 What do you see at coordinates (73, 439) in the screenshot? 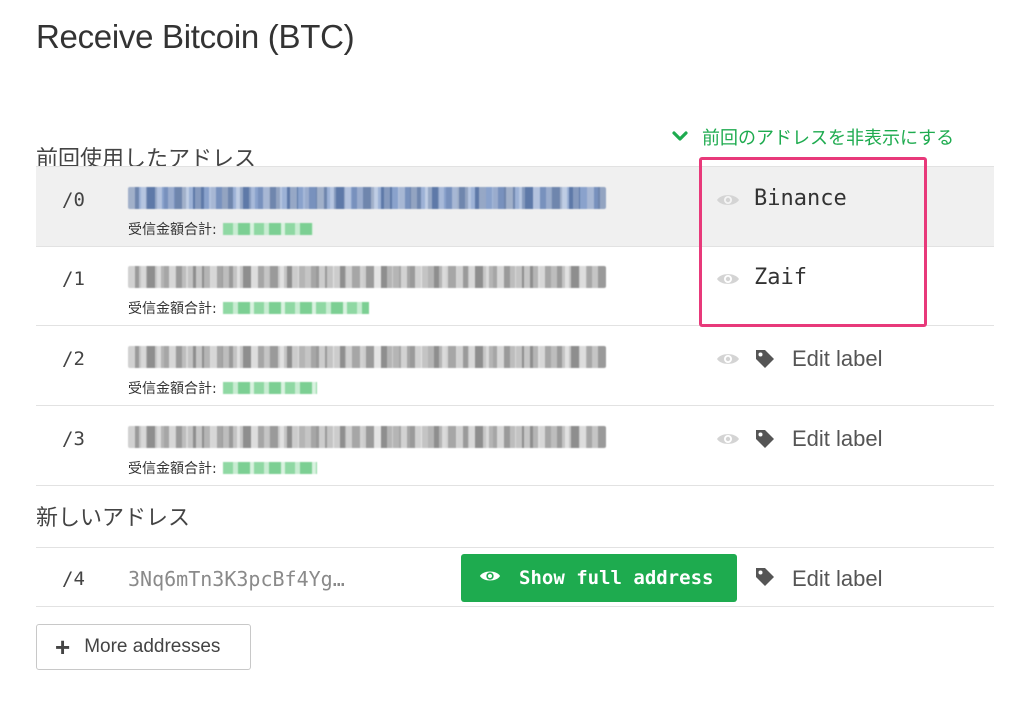
I see `address-index: /3` at bounding box center [73, 439].